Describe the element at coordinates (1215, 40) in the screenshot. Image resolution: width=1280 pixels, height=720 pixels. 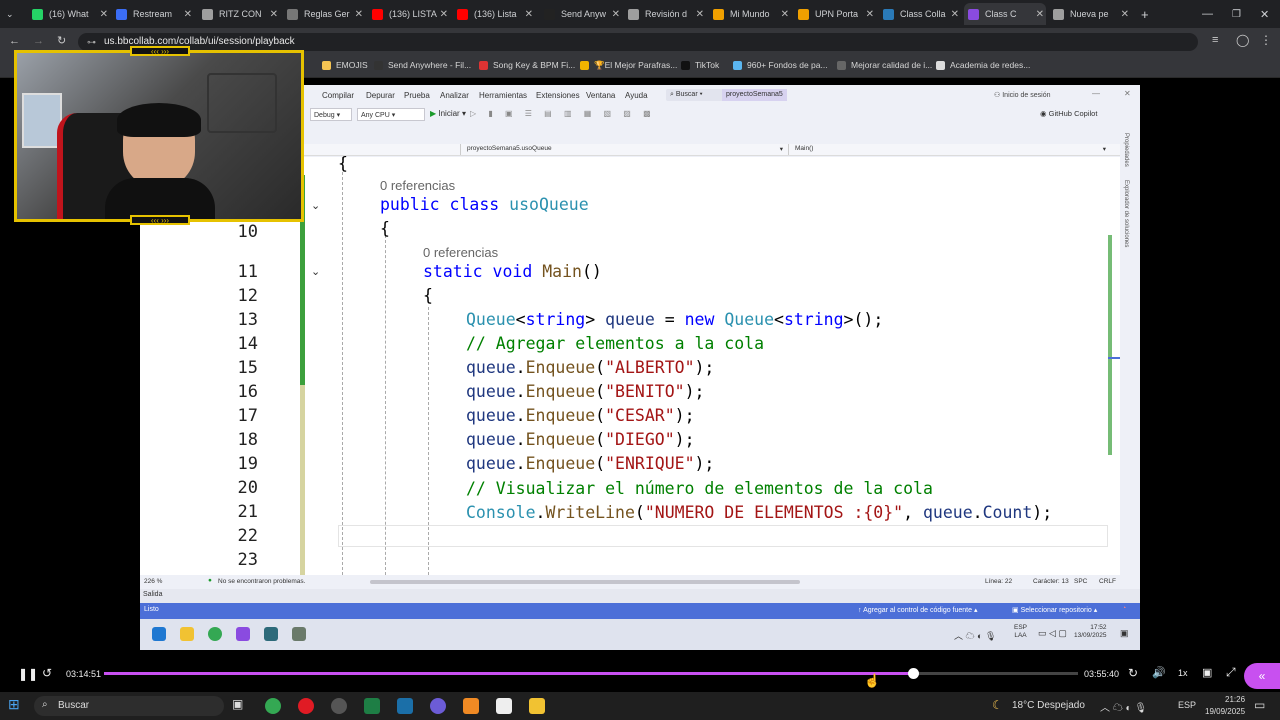
I see `reading-list-icon: ≡` at that location.